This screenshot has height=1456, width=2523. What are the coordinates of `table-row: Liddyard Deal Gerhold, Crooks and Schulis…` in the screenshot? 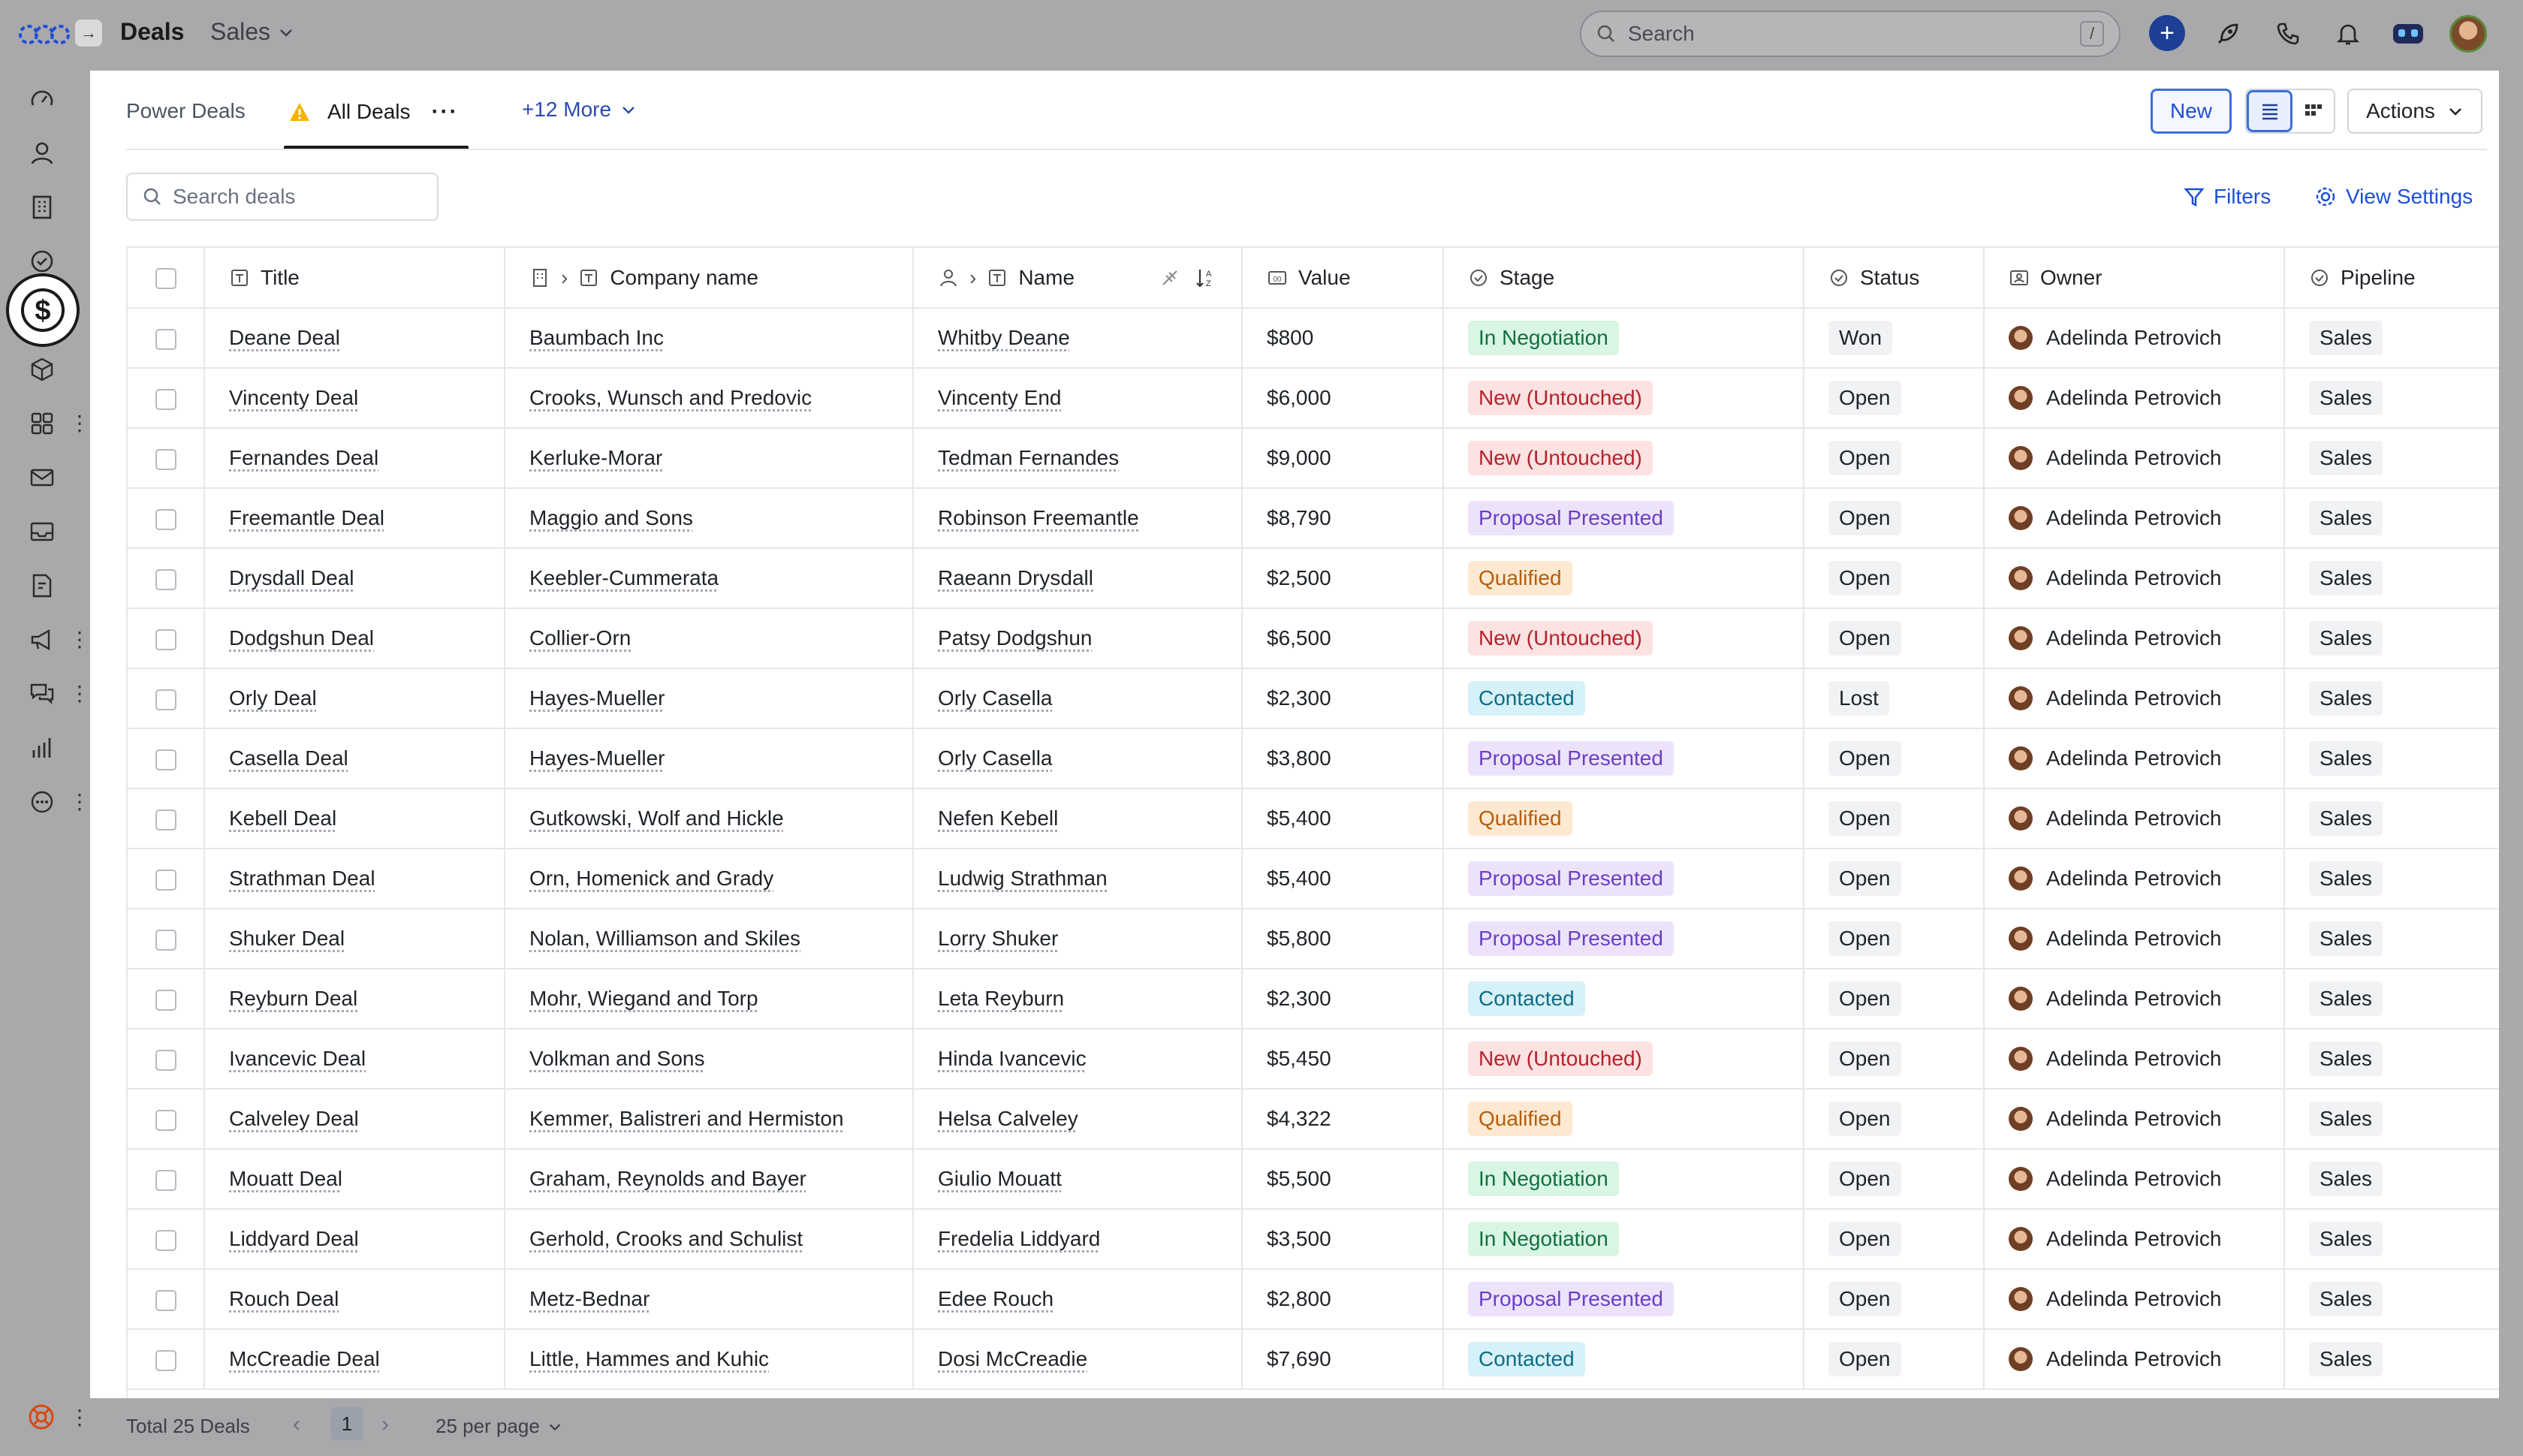 It's located at (1313, 1239).